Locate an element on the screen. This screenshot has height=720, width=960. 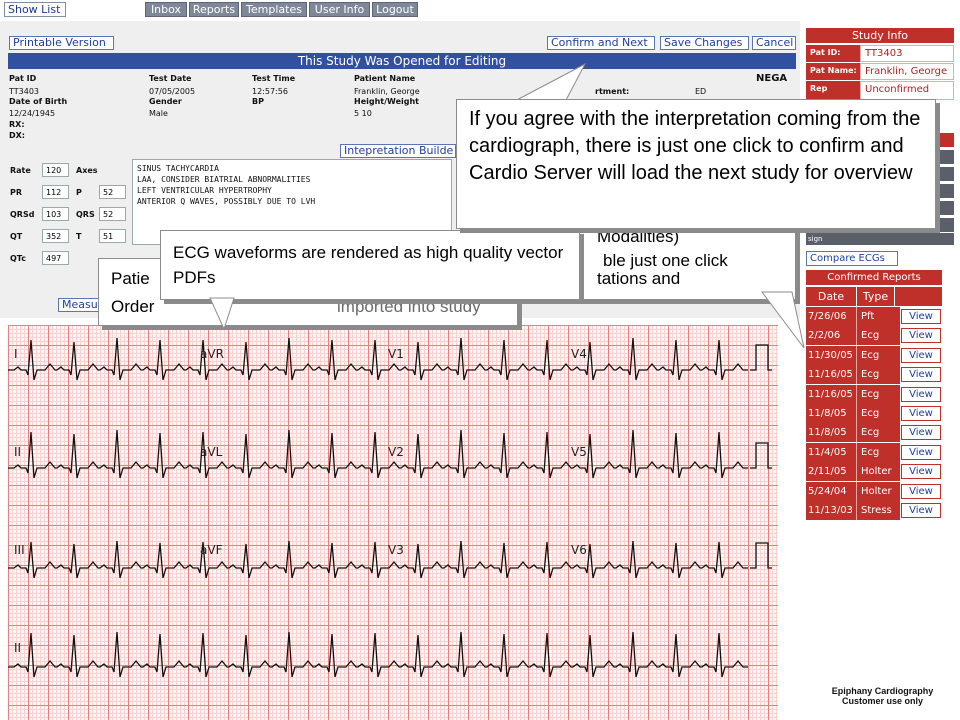
height-weight-value: 5 10 is located at coordinates (363, 113).